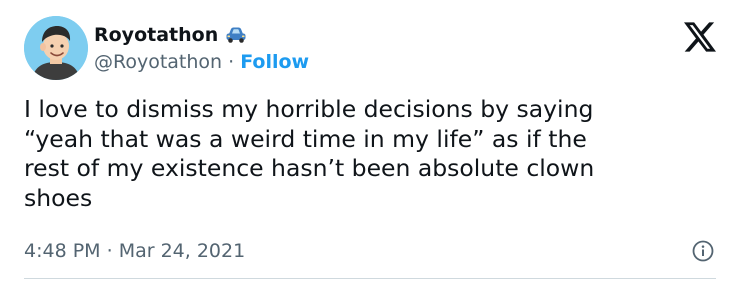  Describe the element at coordinates (236, 35) in the screenshot. I see `car-icon` at that location.